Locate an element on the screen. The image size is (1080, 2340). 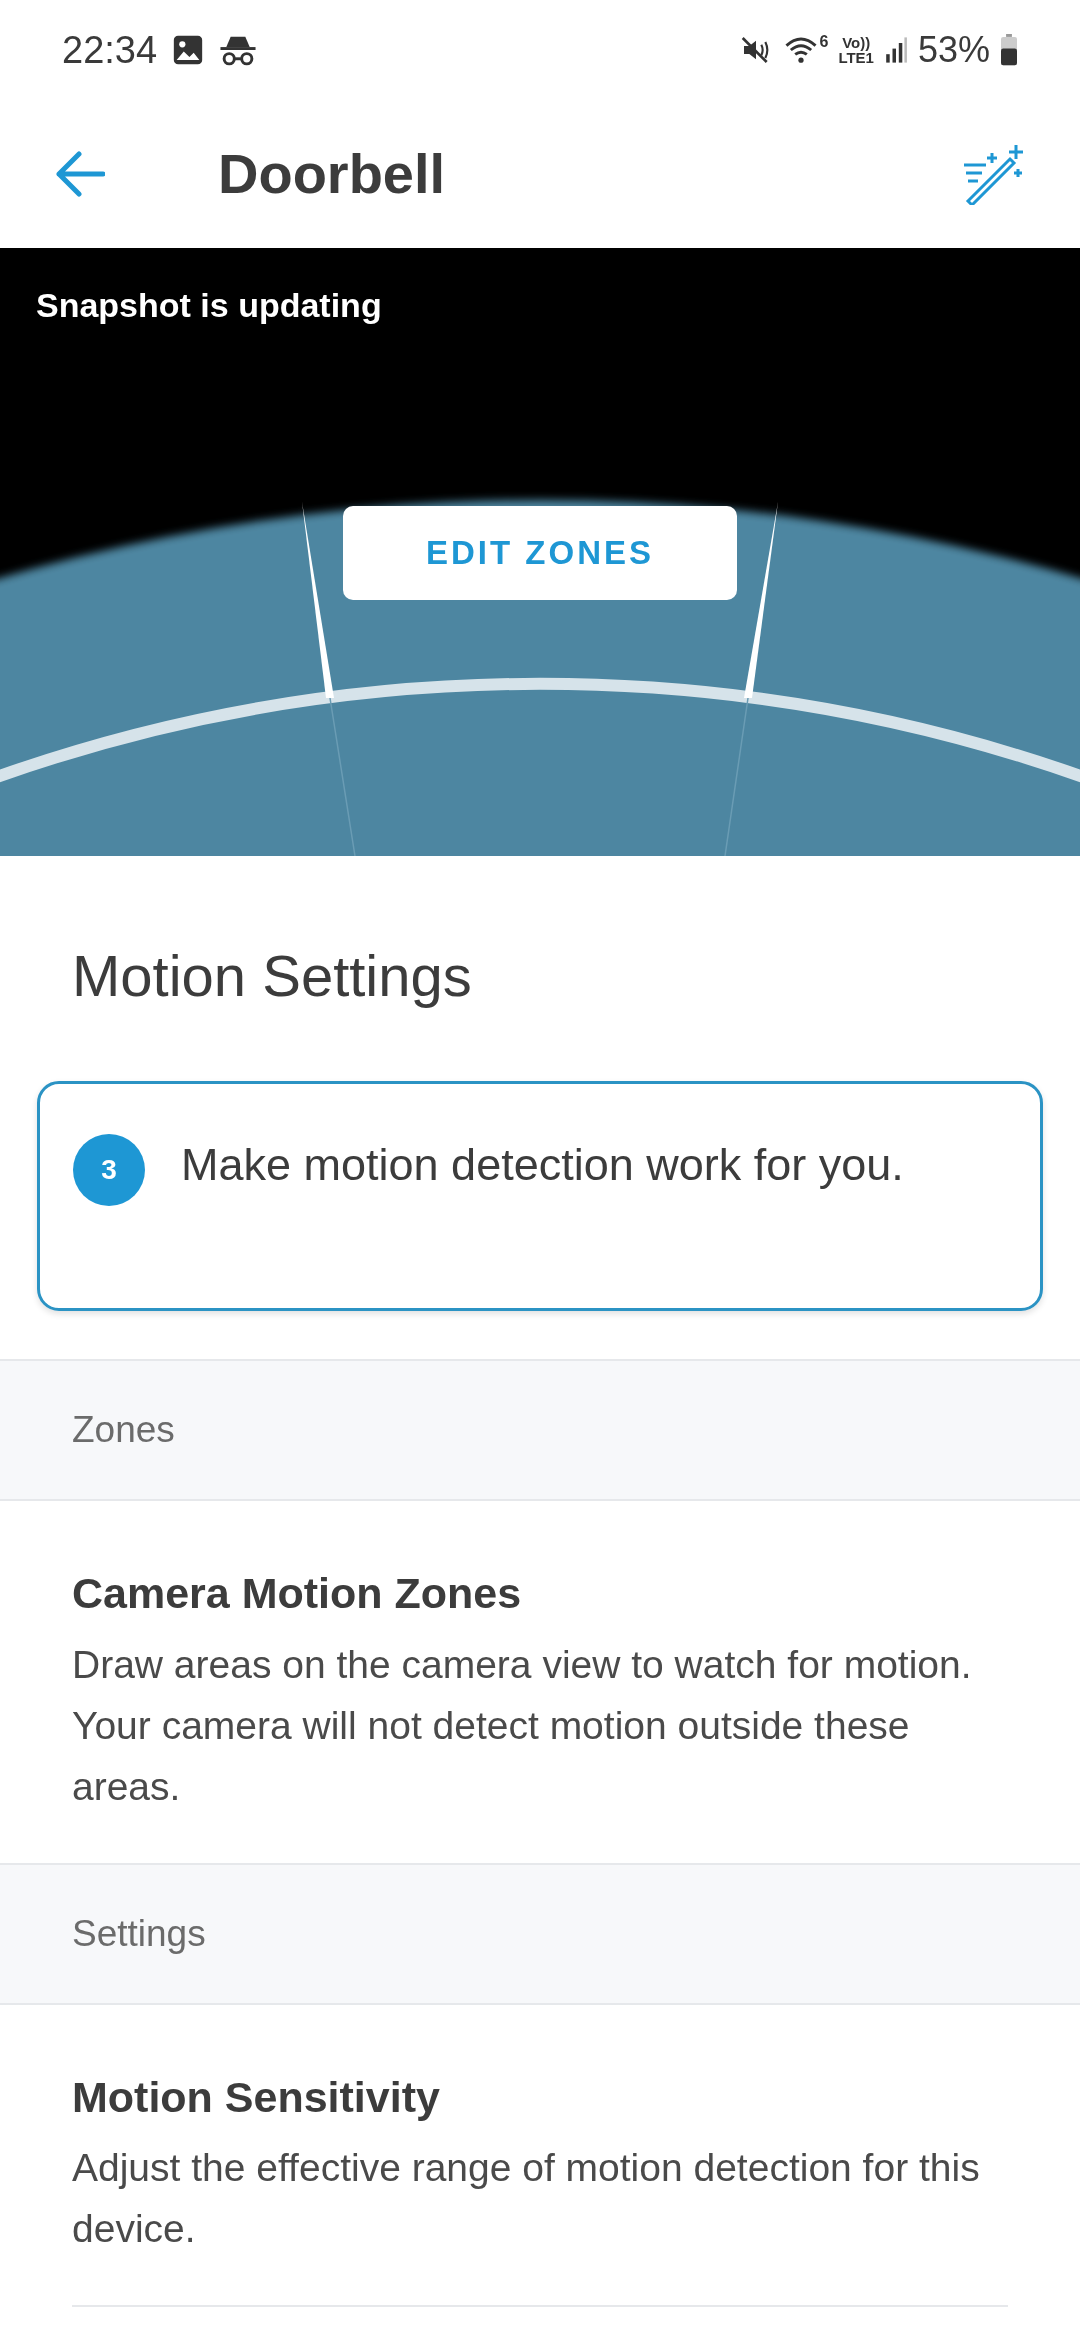
page-title: Doorbell is located at coordinates (332, 174).